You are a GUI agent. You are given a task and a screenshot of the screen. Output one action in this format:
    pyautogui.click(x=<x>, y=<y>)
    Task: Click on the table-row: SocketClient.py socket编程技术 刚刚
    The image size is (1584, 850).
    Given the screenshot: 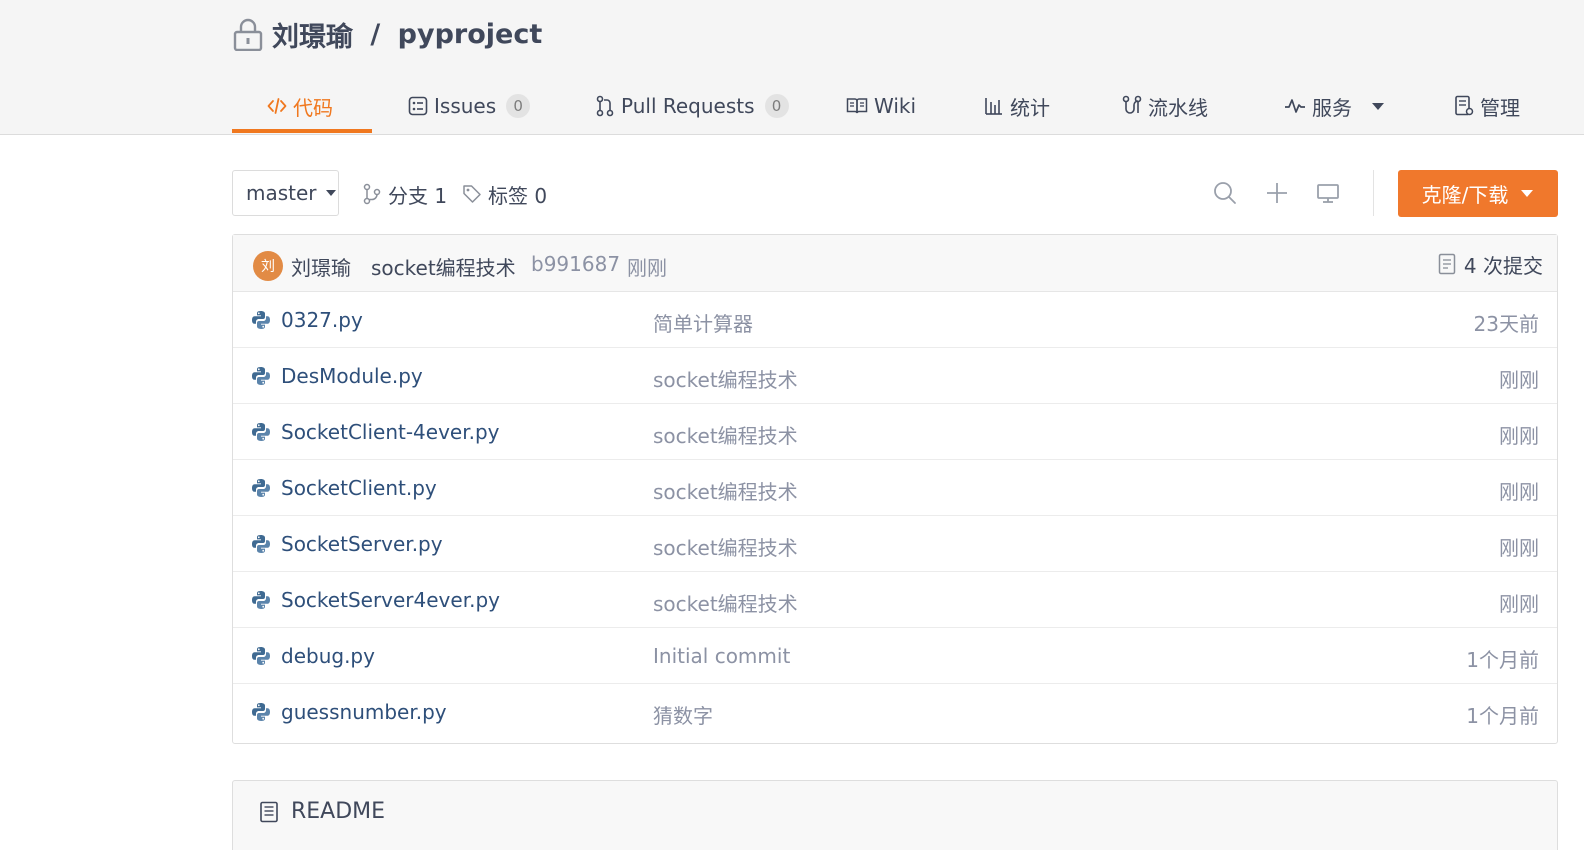 What is the action you would take?
    pyautogui.click(x=895, y=488)
    